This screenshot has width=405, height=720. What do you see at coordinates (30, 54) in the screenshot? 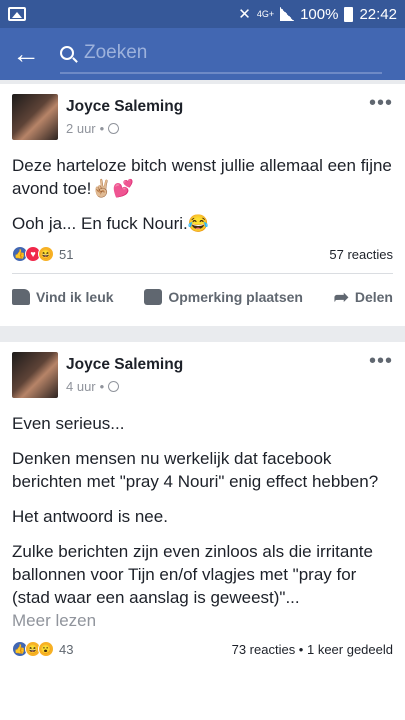
I see `back-arrow-icon: ←` at bounding box center [30, 54].